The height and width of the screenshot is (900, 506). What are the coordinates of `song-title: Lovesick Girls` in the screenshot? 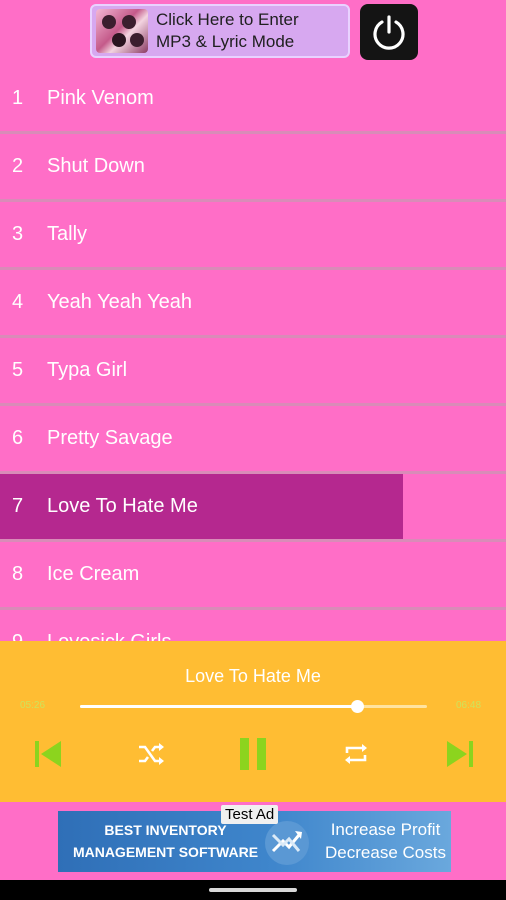 It's located at (109, 636).